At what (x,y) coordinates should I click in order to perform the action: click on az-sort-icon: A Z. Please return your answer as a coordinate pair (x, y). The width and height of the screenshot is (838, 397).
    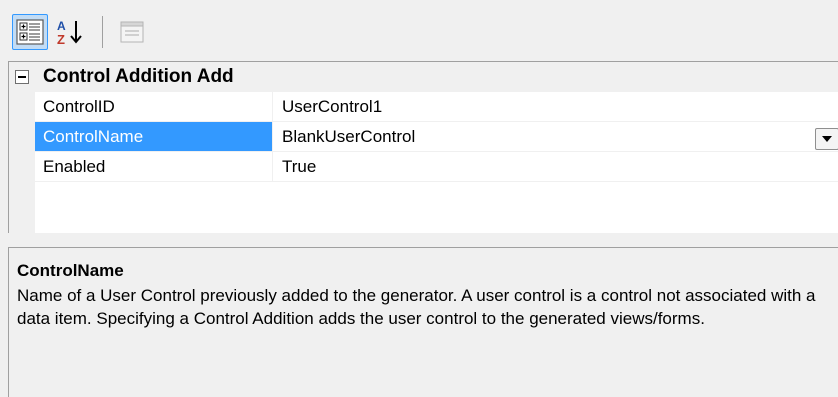
    Looking at the image, I should click on (69, 33).